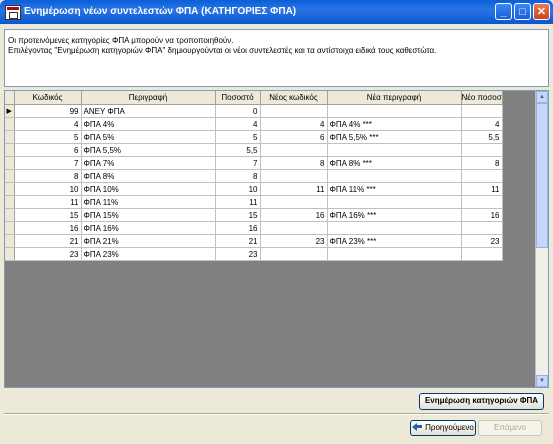 The height and width of the screenshot is (444, 553). Describe the element at coordinates (48, 176) in the screenshot. I see `cell-code: 8` at that location.